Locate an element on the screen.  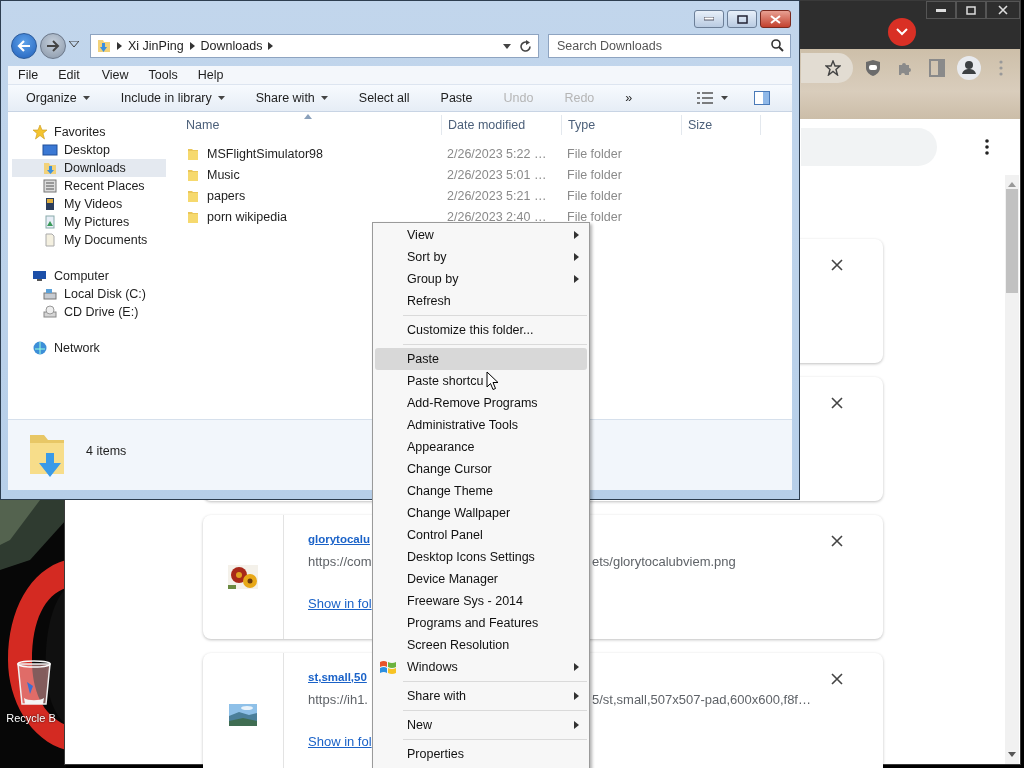
forward-arrow-icon is located at coordinates (53, 46).